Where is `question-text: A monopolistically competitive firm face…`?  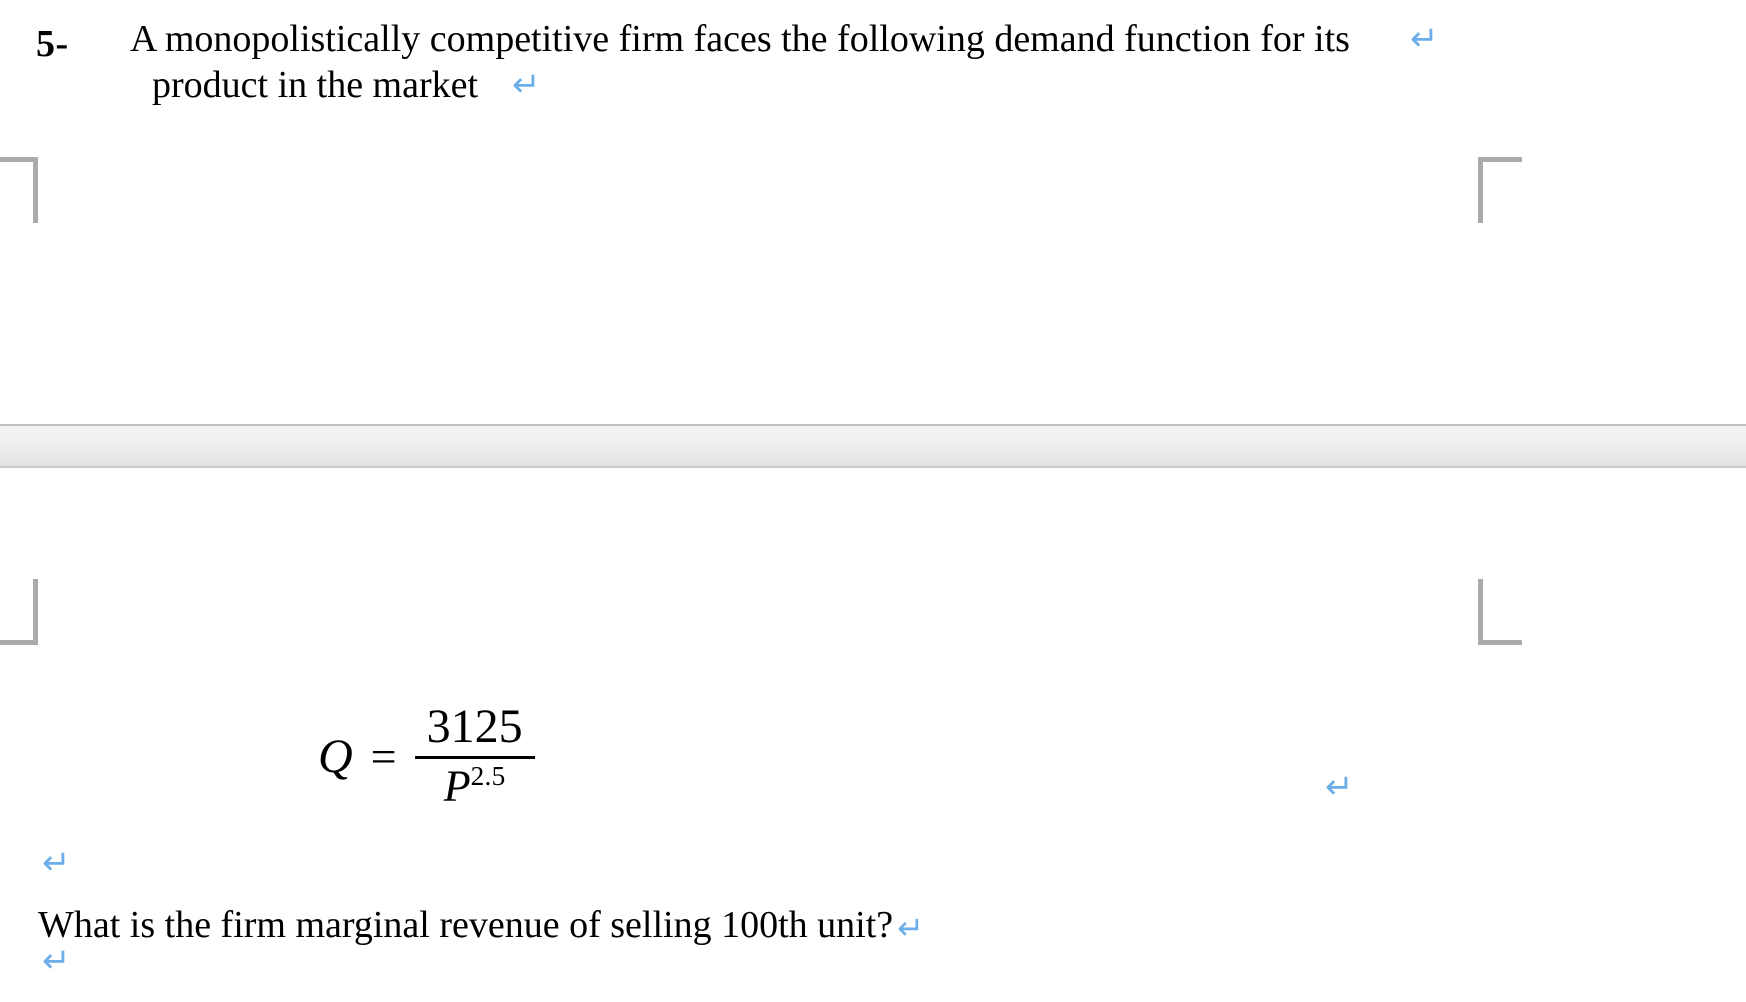 question-text: A monopolistically competitive firm face… is located at coordinates (830, 62).